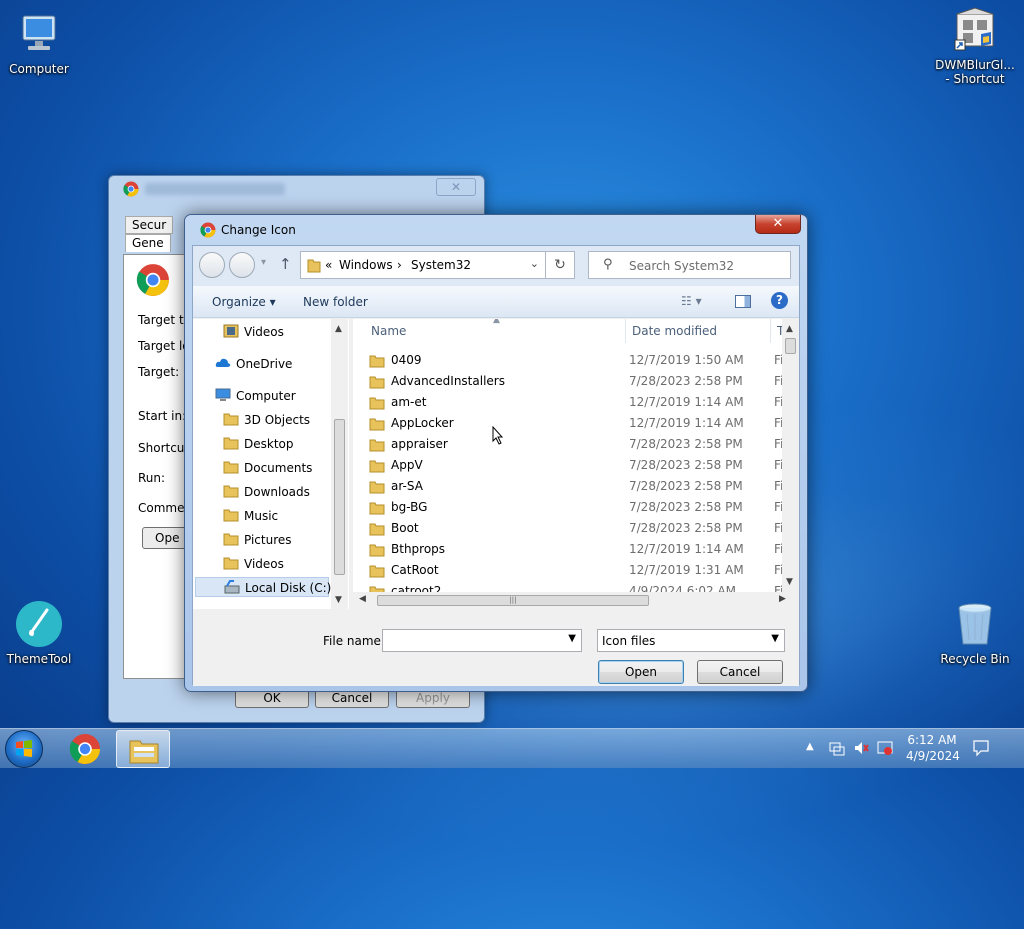 The image size is (1024, 929). I want to click on address-segment-system32: System32, so click(441, 265).